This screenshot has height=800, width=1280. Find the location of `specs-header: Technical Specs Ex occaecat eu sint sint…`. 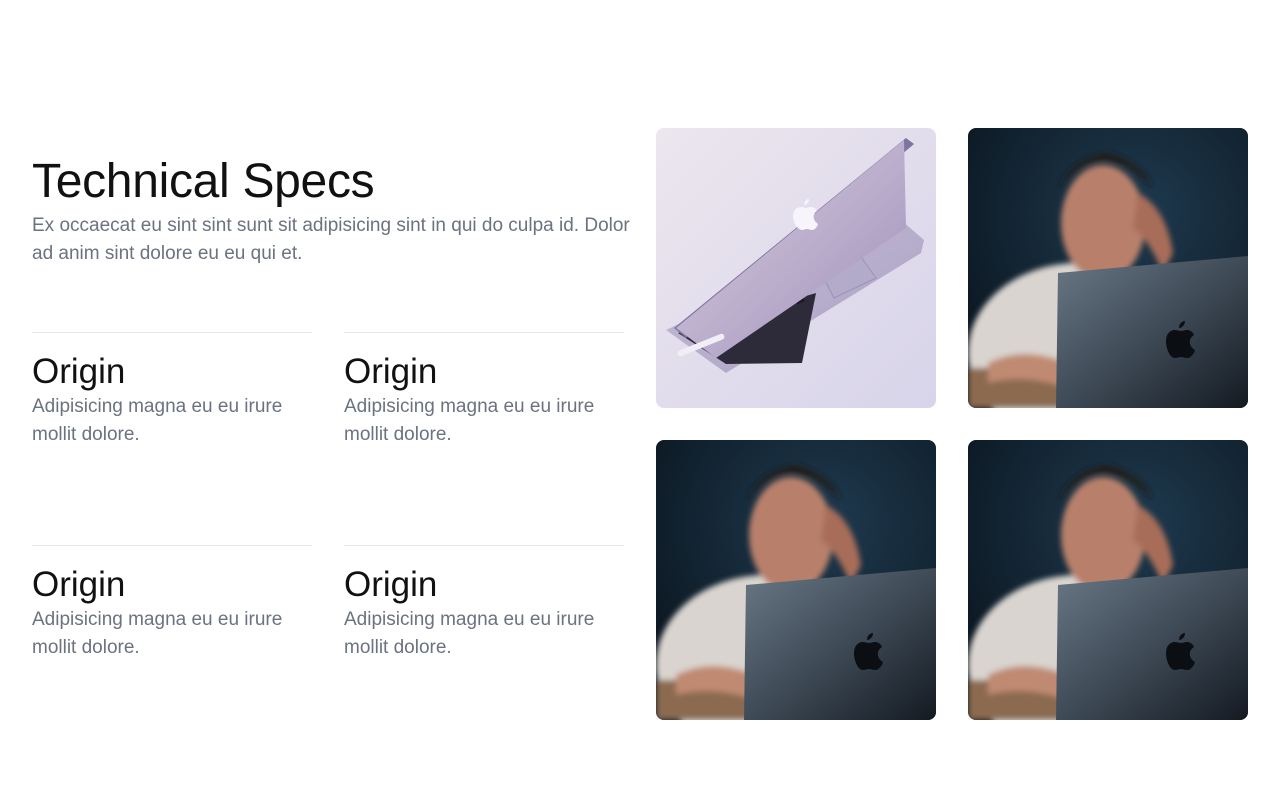

specs-header: Technical Specs Ex occaecat eu sint sint… is located at coordinates (331, 210).